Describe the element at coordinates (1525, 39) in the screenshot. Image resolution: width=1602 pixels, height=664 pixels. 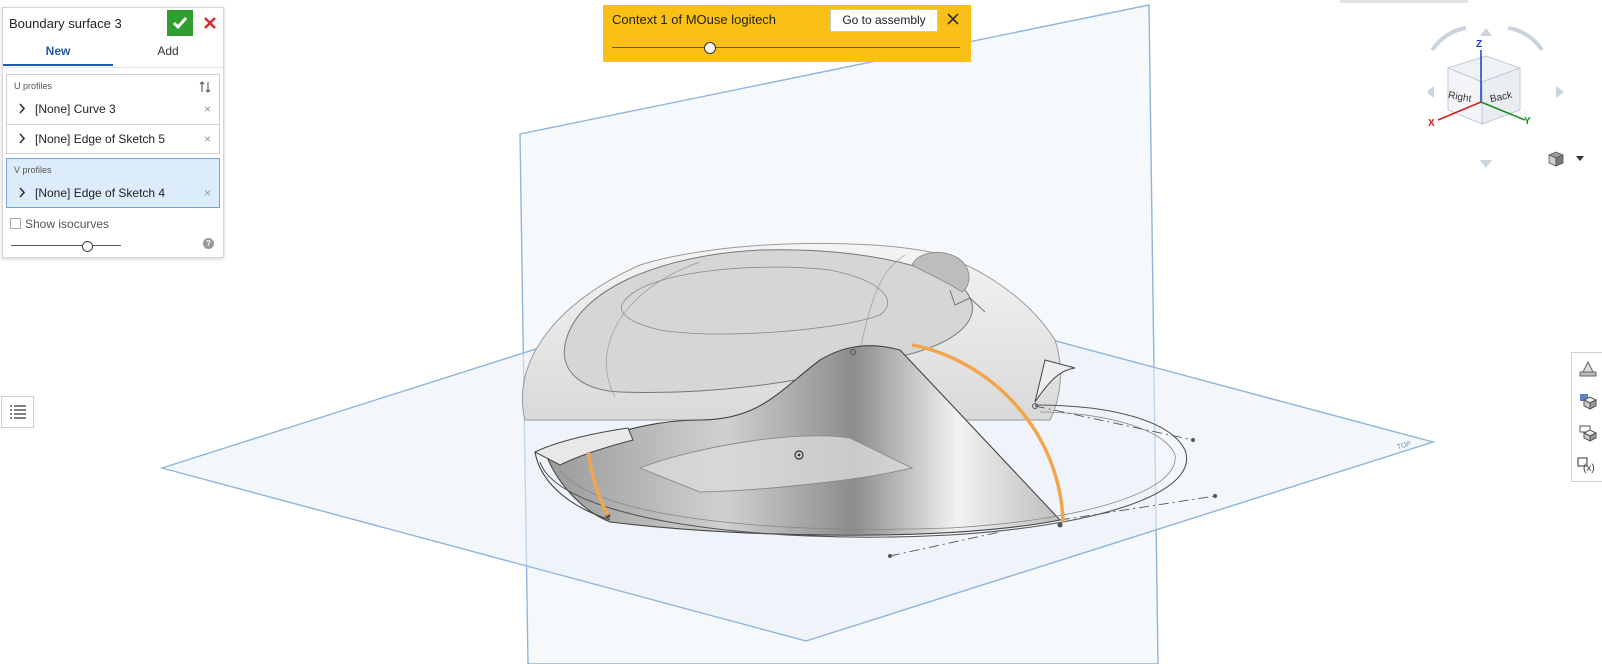
I see `rotate-right-arrow` at that location.